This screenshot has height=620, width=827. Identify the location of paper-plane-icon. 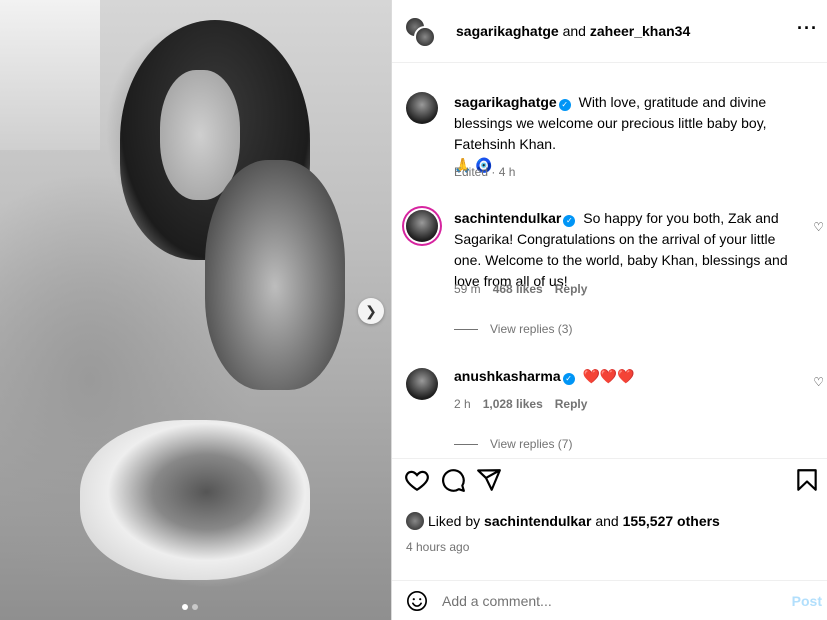
(489, 480).